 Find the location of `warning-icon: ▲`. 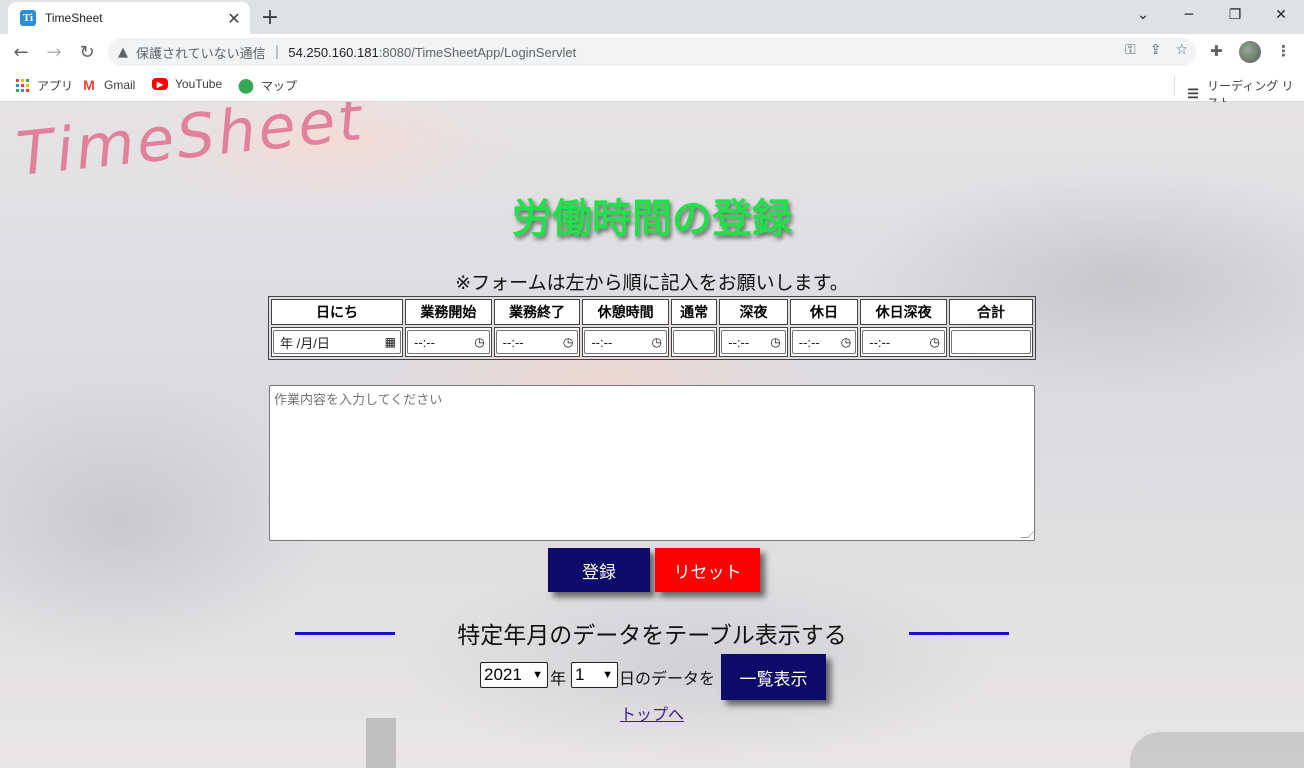

warning-icon: ▲ is located at coordinates (123, 52).